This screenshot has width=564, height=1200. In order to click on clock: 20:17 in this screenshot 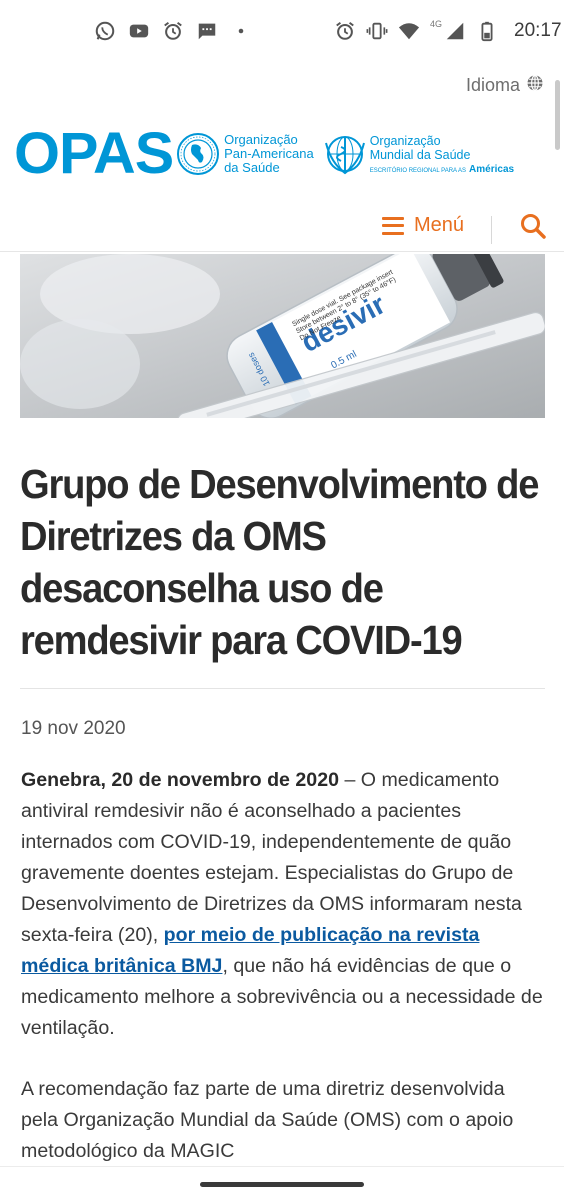, I will do `click(538, 30)`.